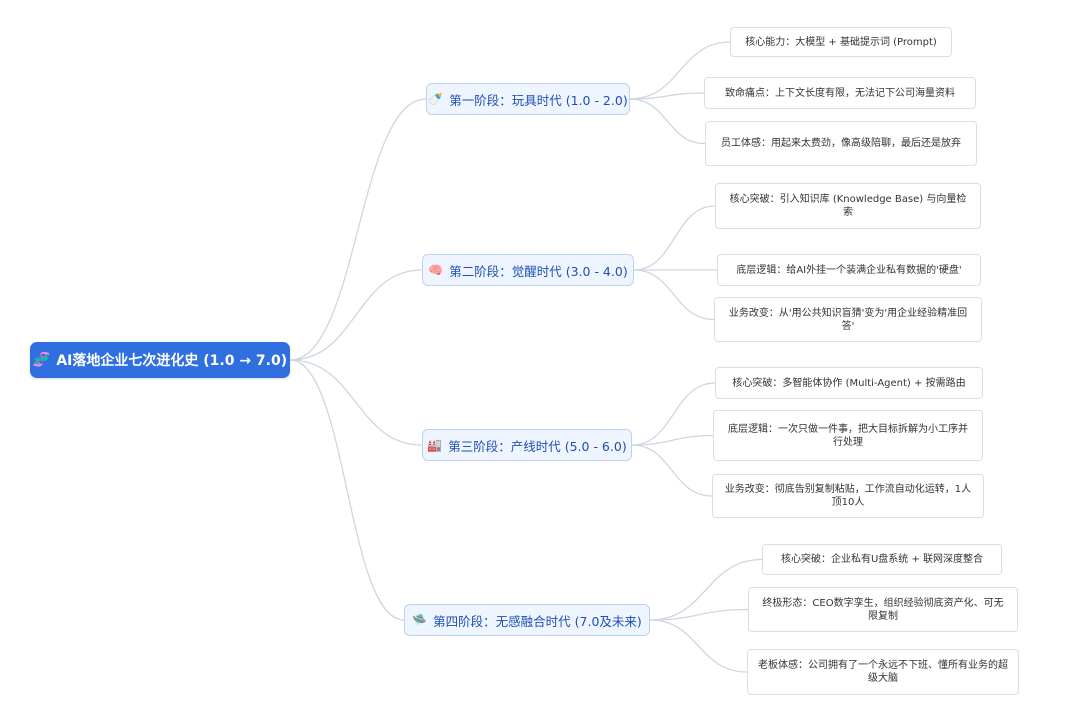 This screenshot has width=1080, height=703. Describe the element at coordinates (538, 100) in the screenshot. I see `stage-1-label: 第一阶段：玩具时代 (1.0 - 2.0)` at that location.